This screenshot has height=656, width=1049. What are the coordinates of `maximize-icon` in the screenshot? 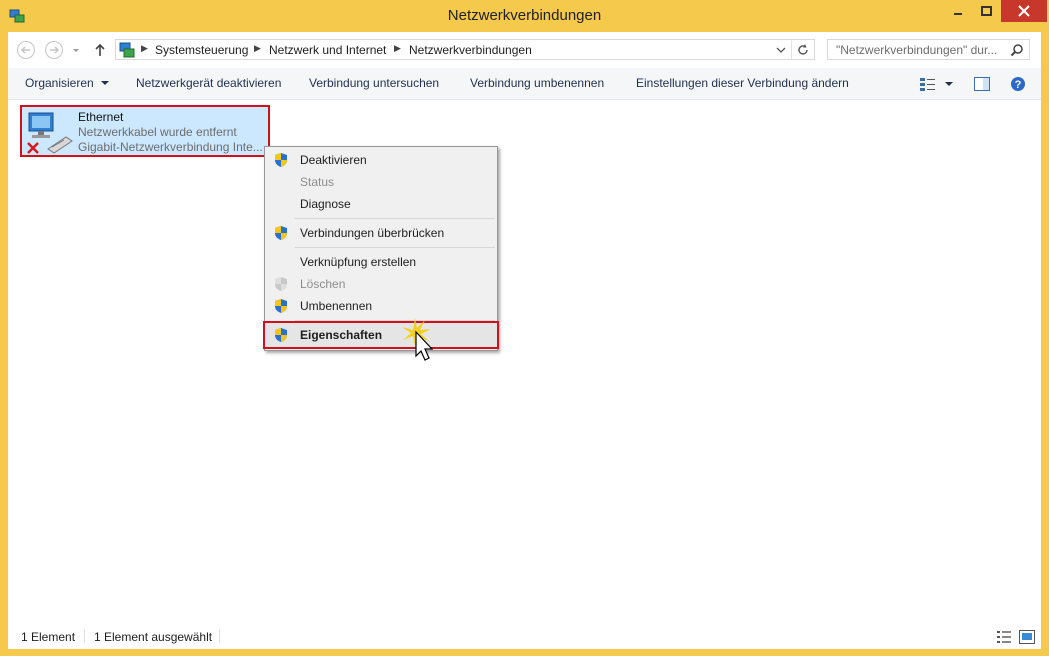 It's located at (986, 11).